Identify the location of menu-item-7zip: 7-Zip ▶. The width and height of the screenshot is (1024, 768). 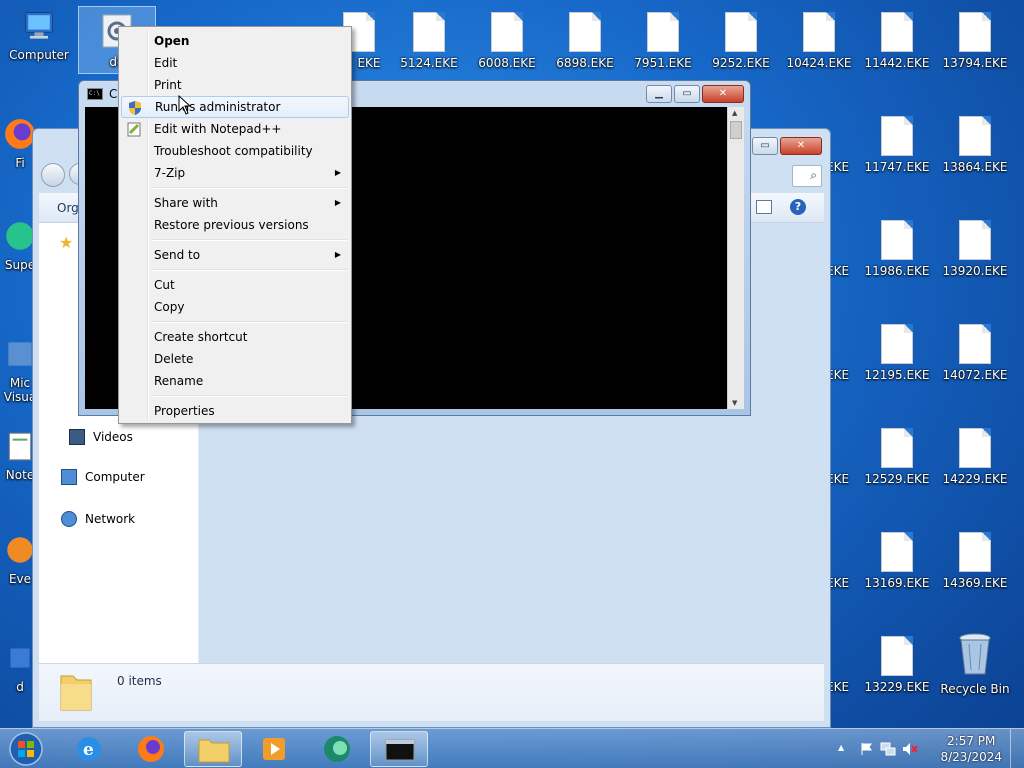
(235, 173).